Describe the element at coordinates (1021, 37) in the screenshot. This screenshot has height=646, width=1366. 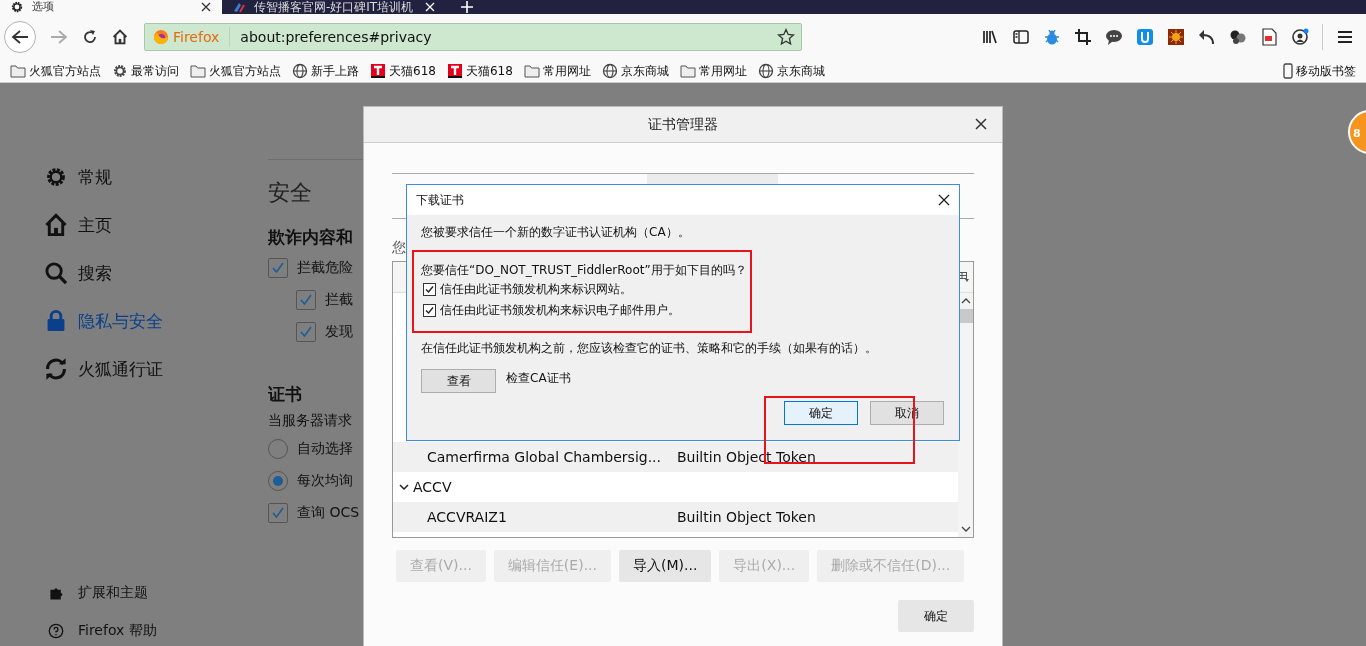
I see `sidebar-icon` at that location.